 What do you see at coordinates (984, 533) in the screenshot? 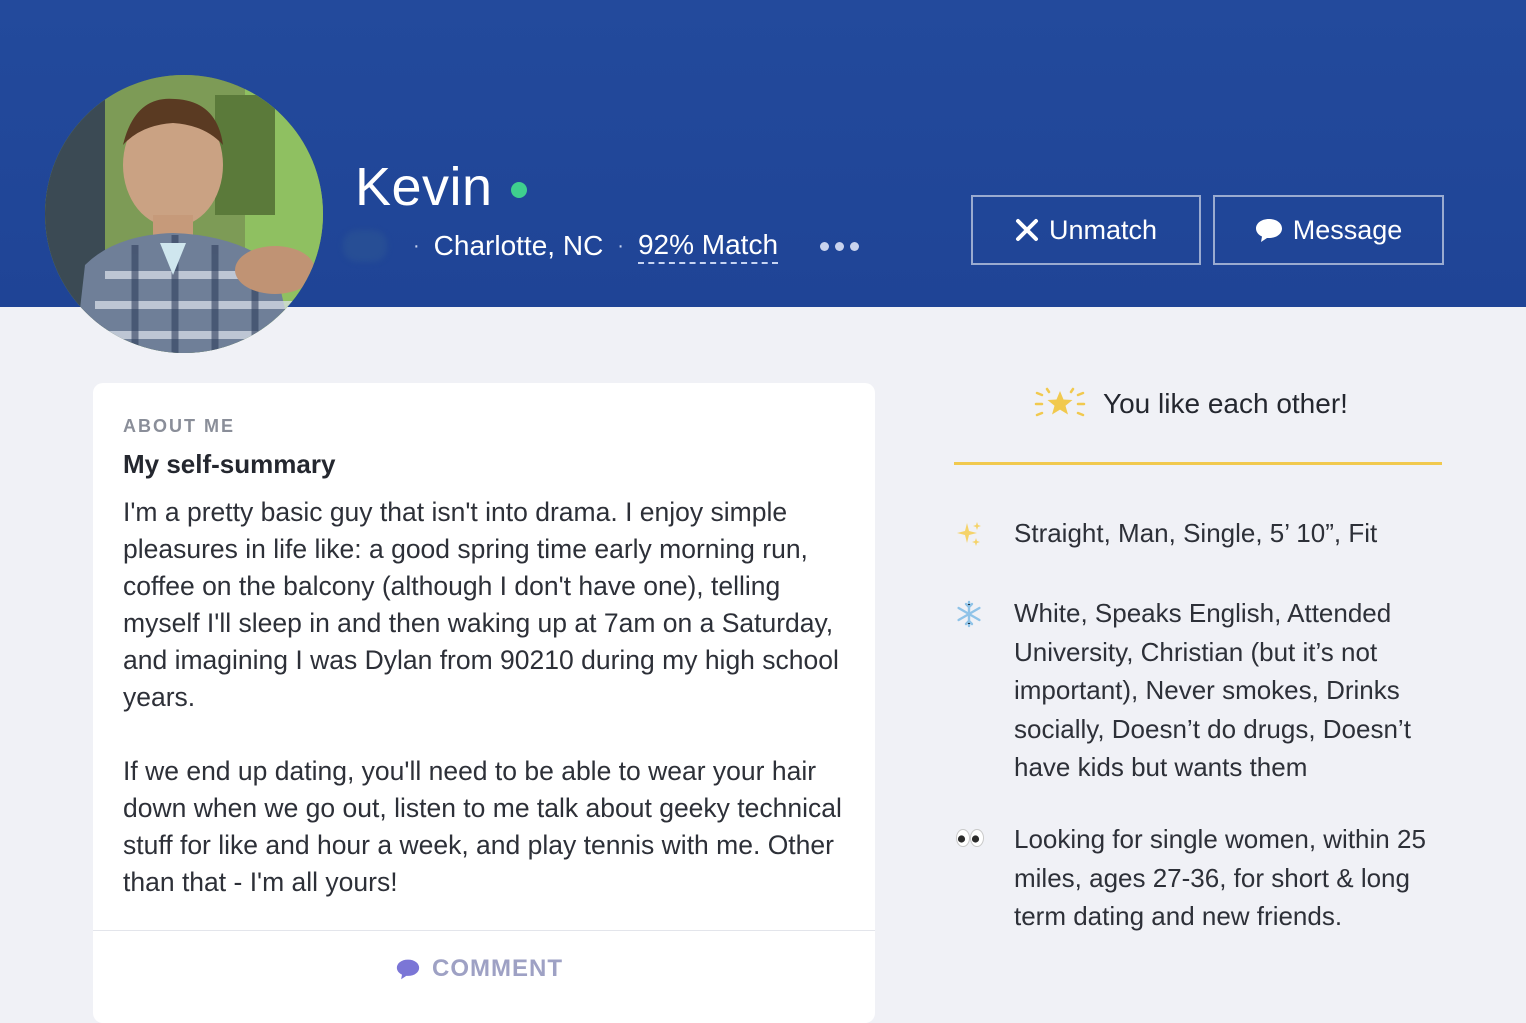
I see `sparkles-icon` at bounding box center [984, 533].